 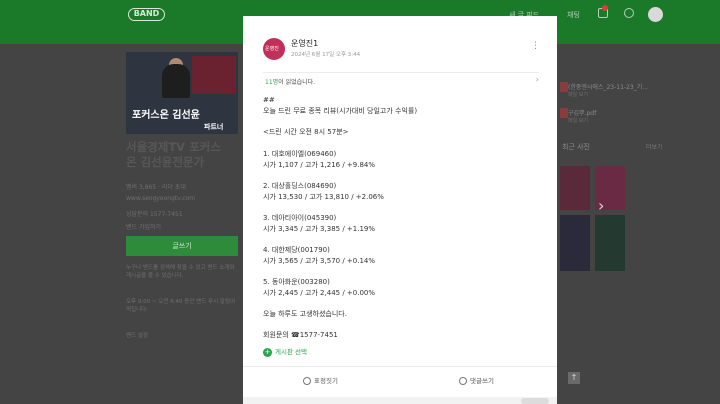 What do you see at coordinates (173, 147) in the screenshot?
I see `band-name-line1: 서울경제TV 포커스` at bounding box center [173, 147].